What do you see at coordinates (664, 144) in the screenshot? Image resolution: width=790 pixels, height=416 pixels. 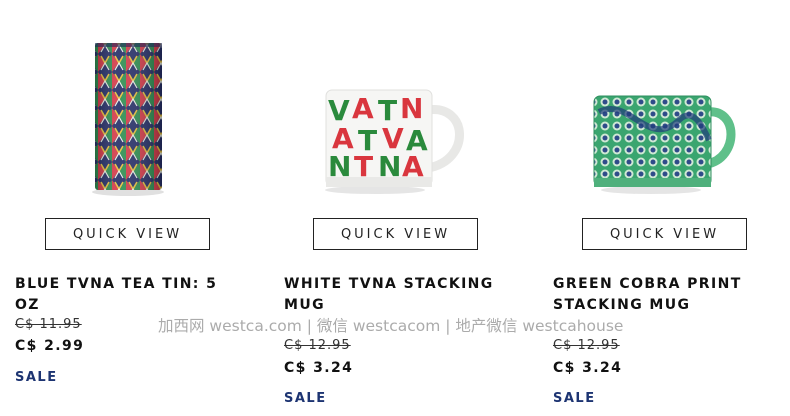 I see `green-mug-illustration` at bounding box center [664, 144].